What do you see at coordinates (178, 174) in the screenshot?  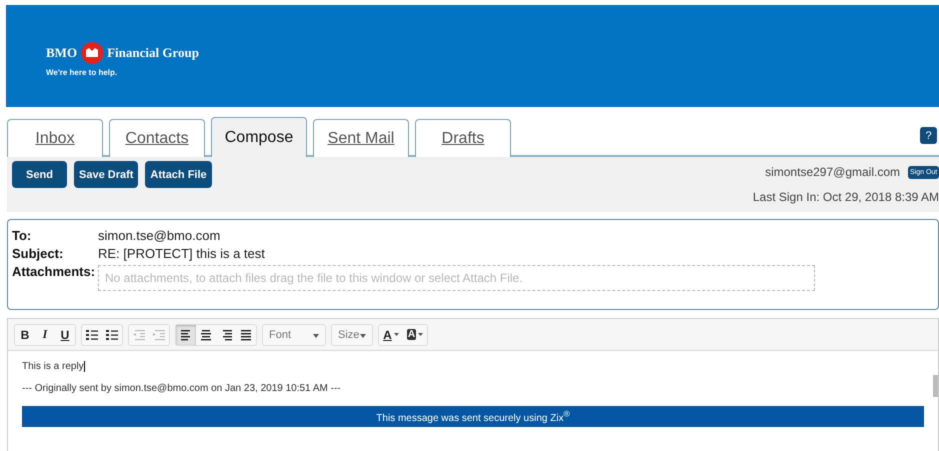 I see `action-button: Attach File` at bounding box center [178, 174].